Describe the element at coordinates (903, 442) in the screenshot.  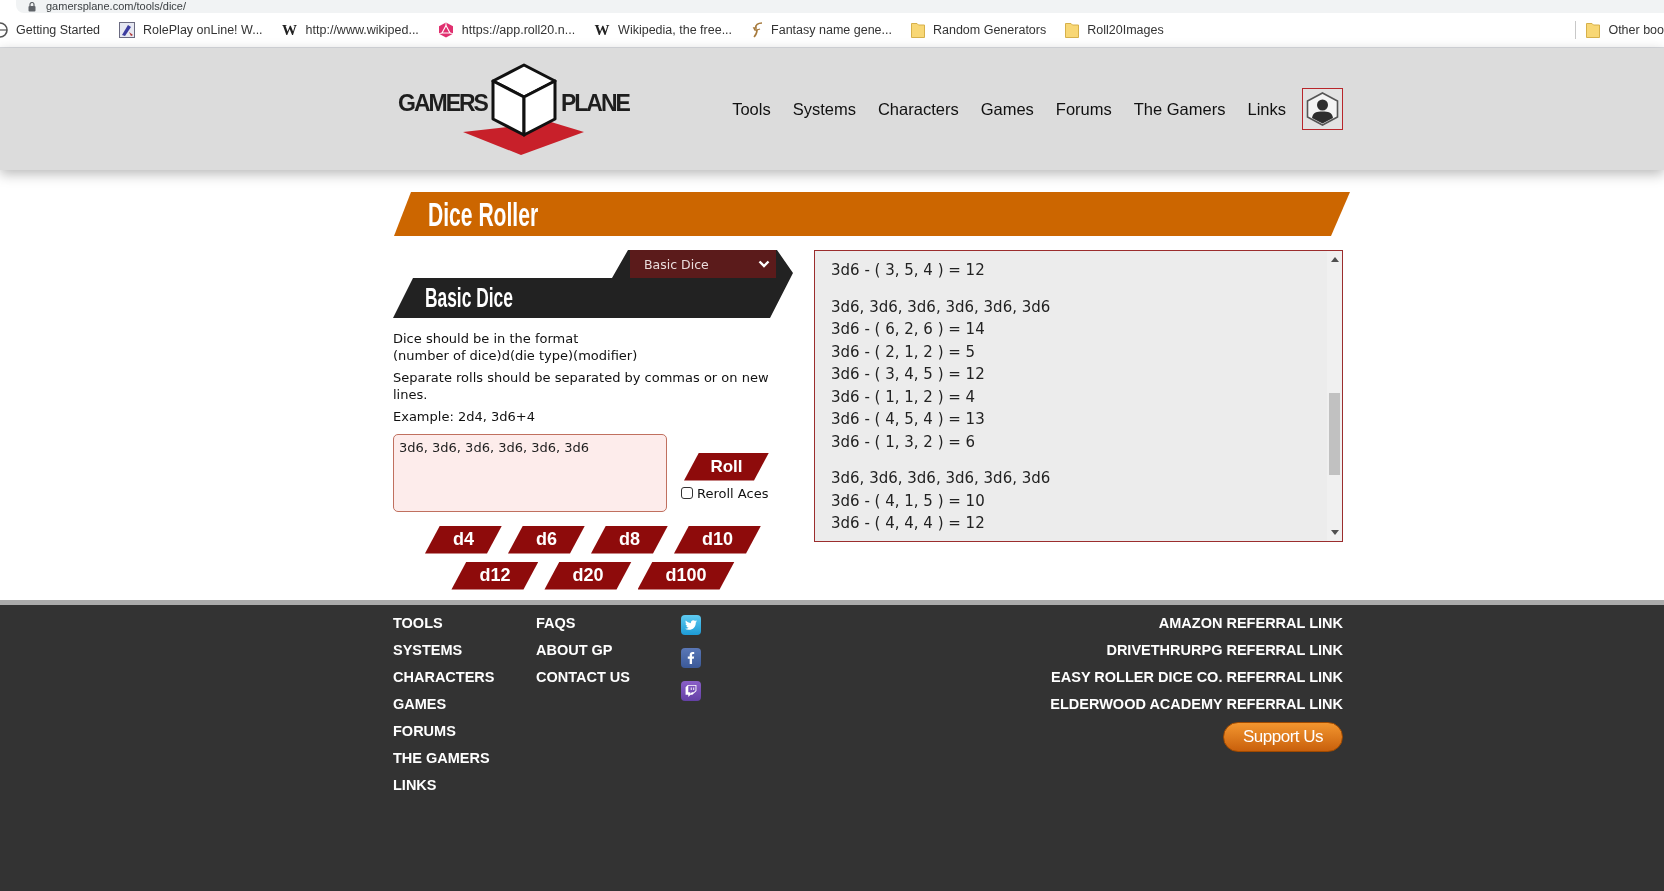
I see `roll-result-line: 3d6 - ( 1, 3, 2 ) = 6` at that location.